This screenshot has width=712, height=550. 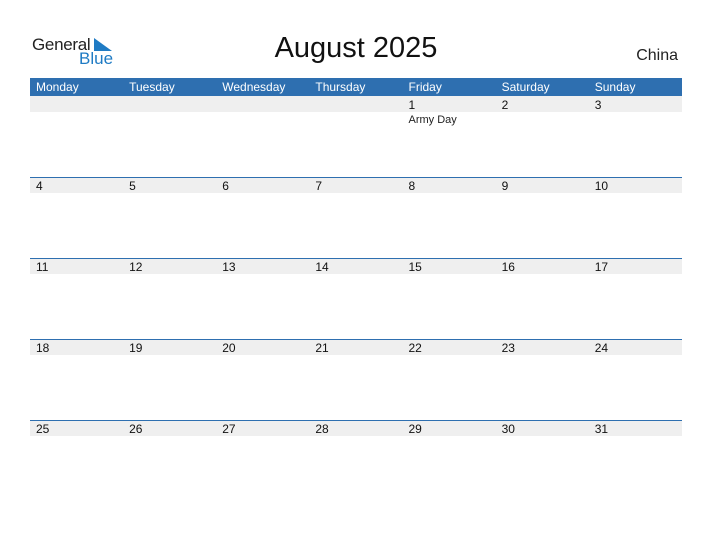 I want to click on day-cell: 19, so click(x=169, y=379).